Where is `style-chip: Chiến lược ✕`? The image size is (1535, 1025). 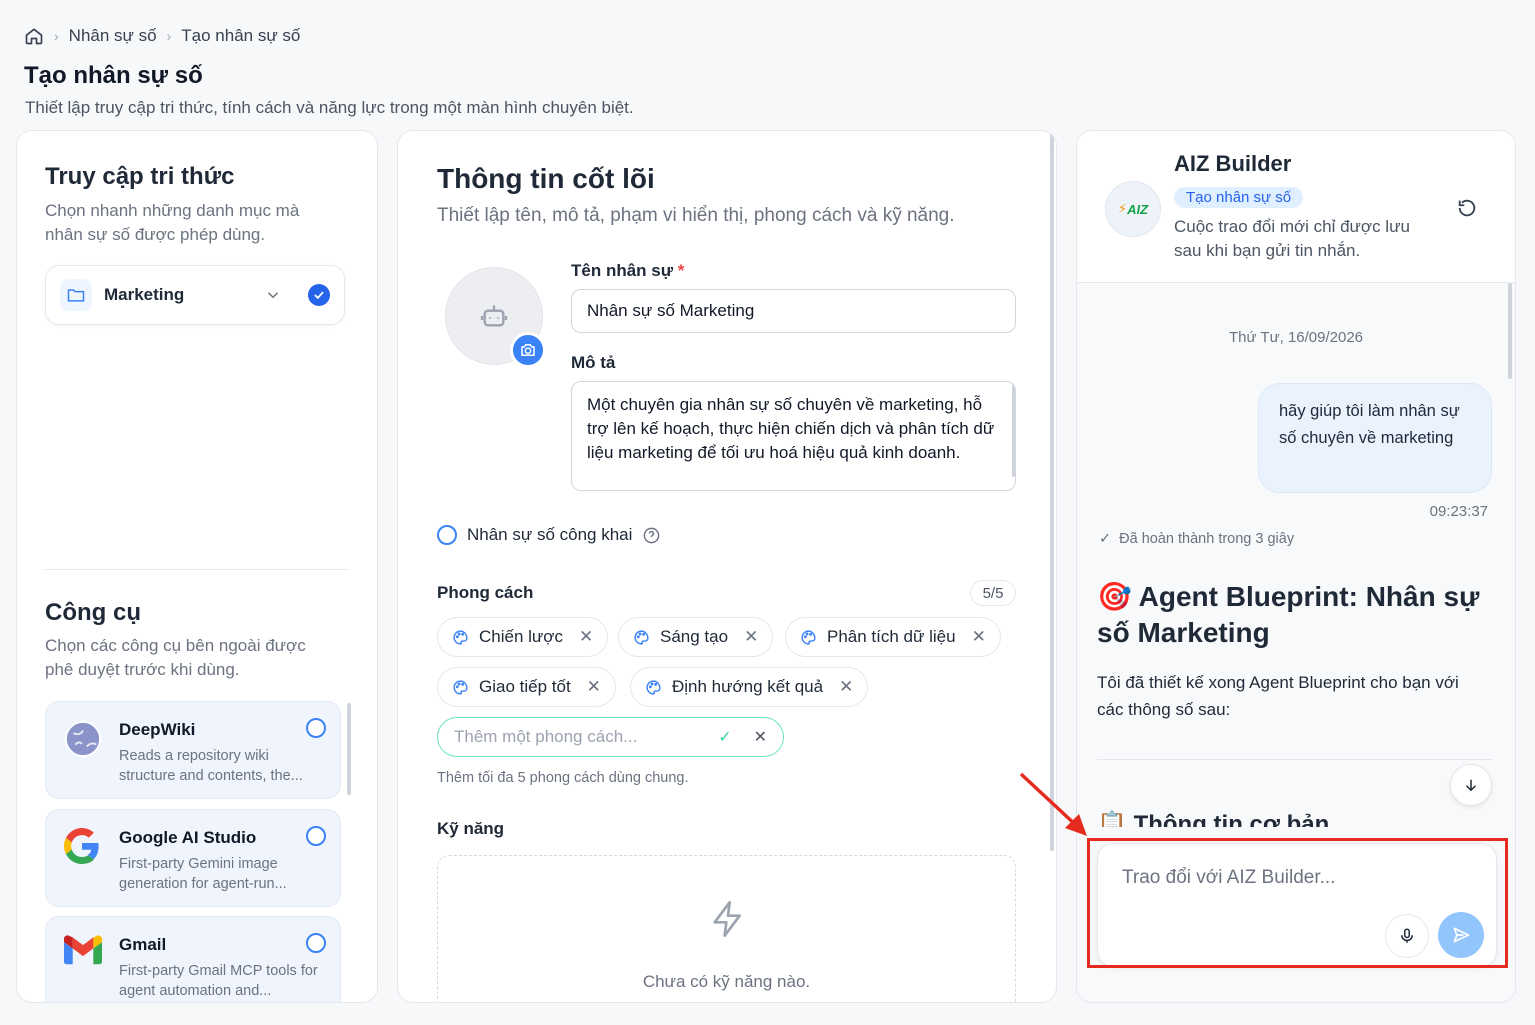
style-chip: Chiến lược ✕ is located at coordinates (523, 637).